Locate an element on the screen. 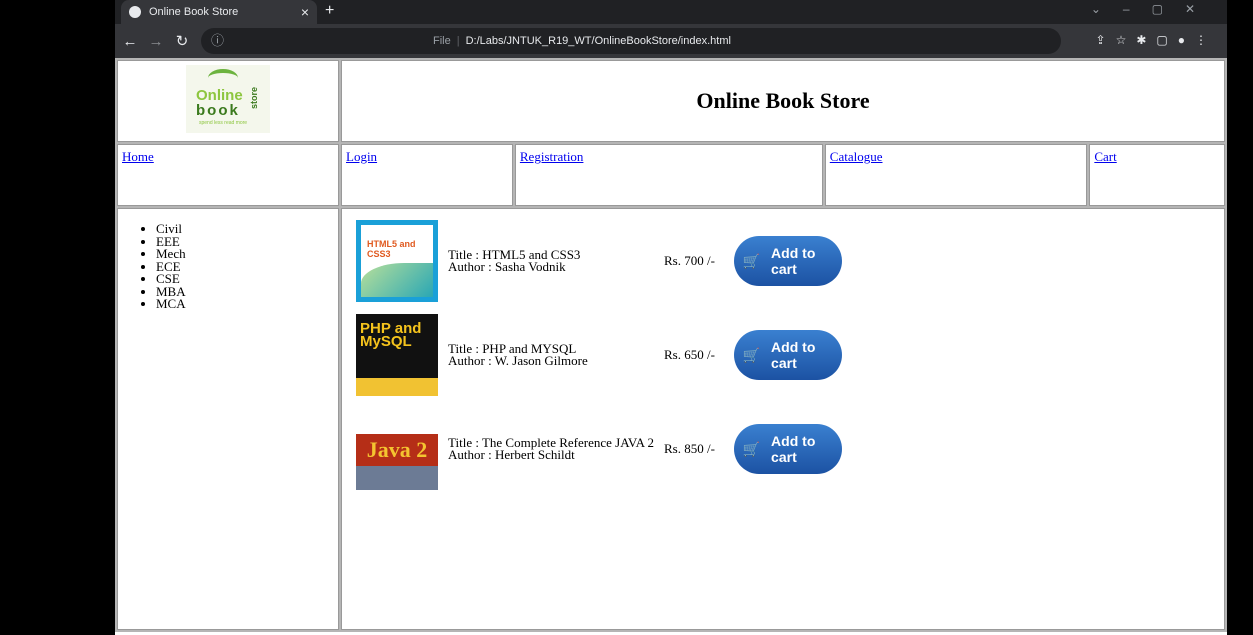 The image size is (1253, 635). logo-text-book: book is located at coordinates (218, 110).